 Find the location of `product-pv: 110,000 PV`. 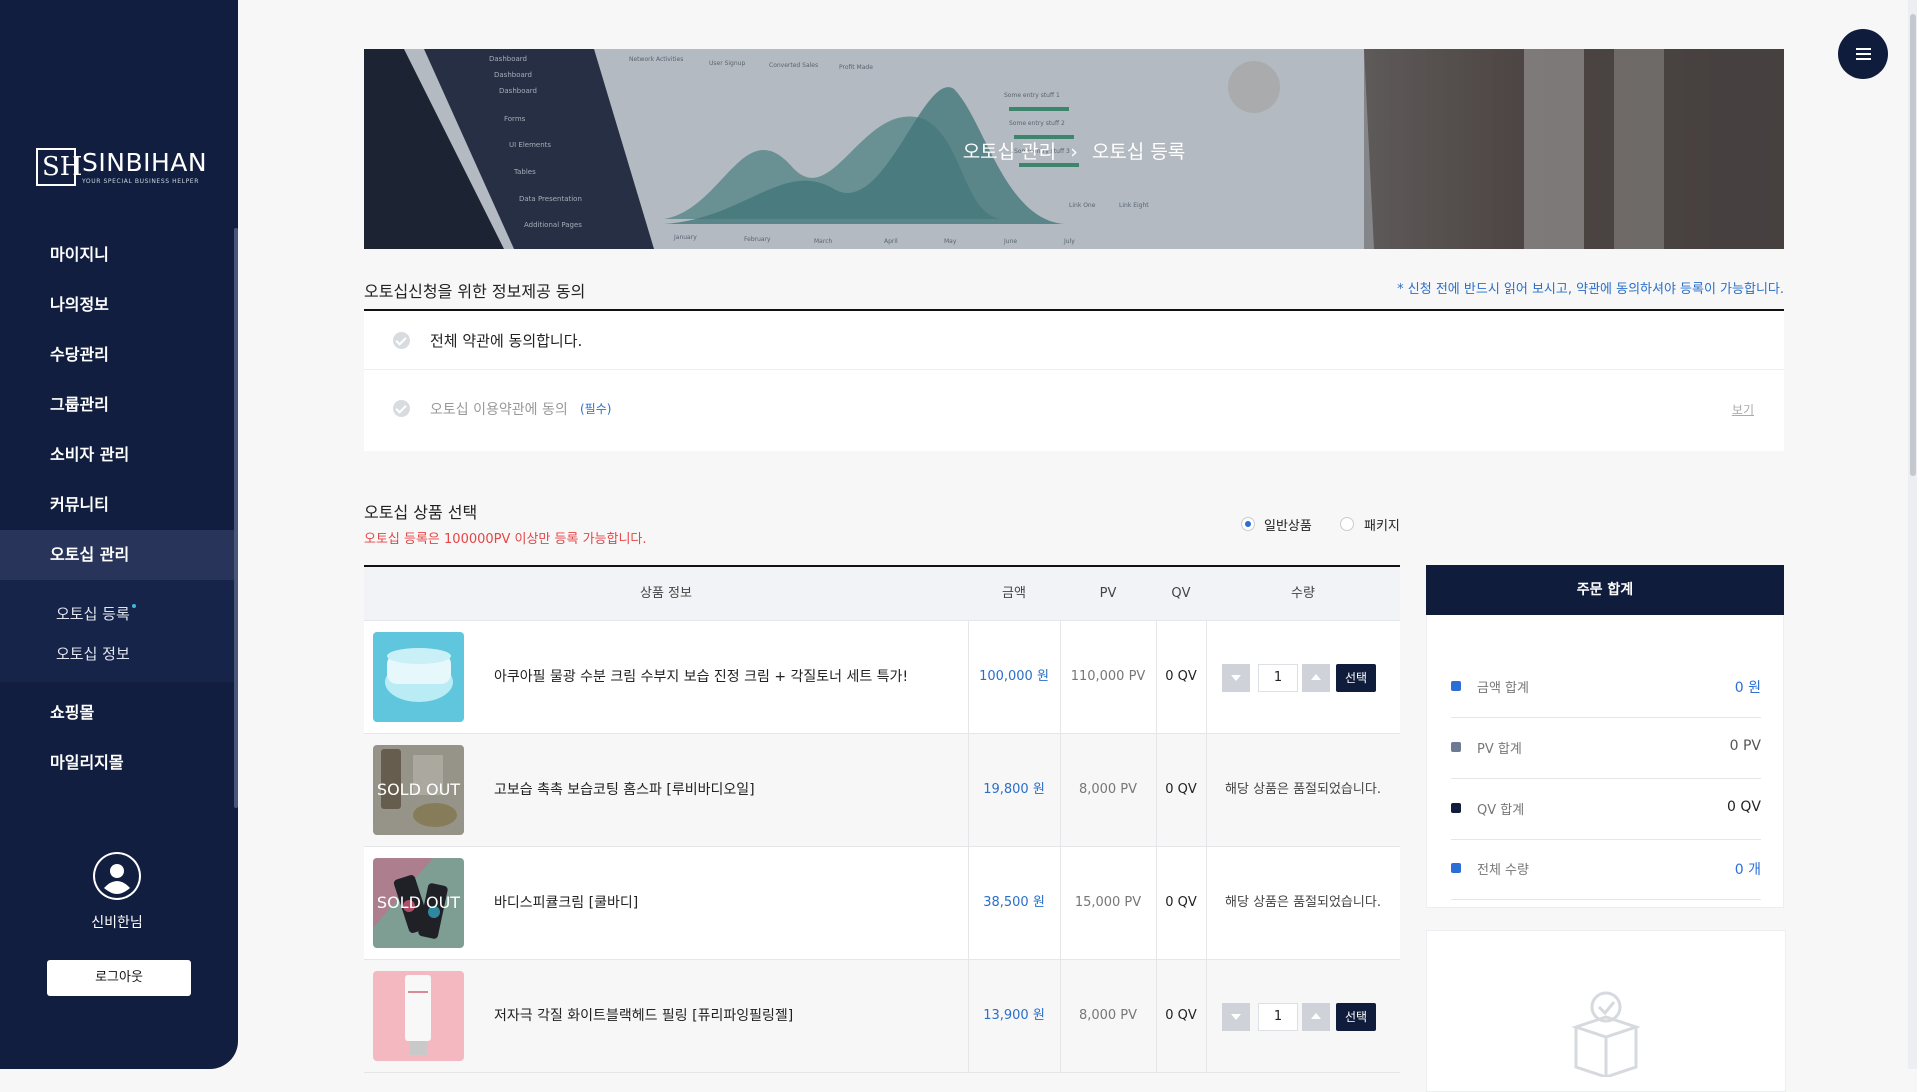

product-pv: 110,000 PV is located at coordinates (1108, 676).